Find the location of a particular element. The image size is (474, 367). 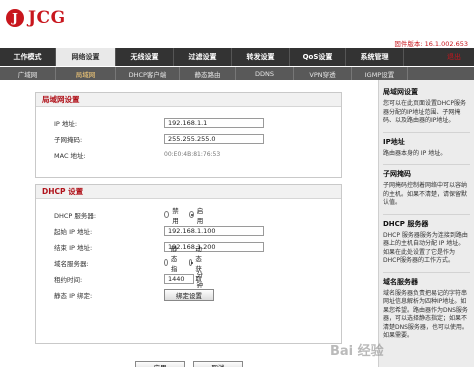

lan-mac-value: 00:E0:4B:81:76:53 is located at coordinates (192, 154).